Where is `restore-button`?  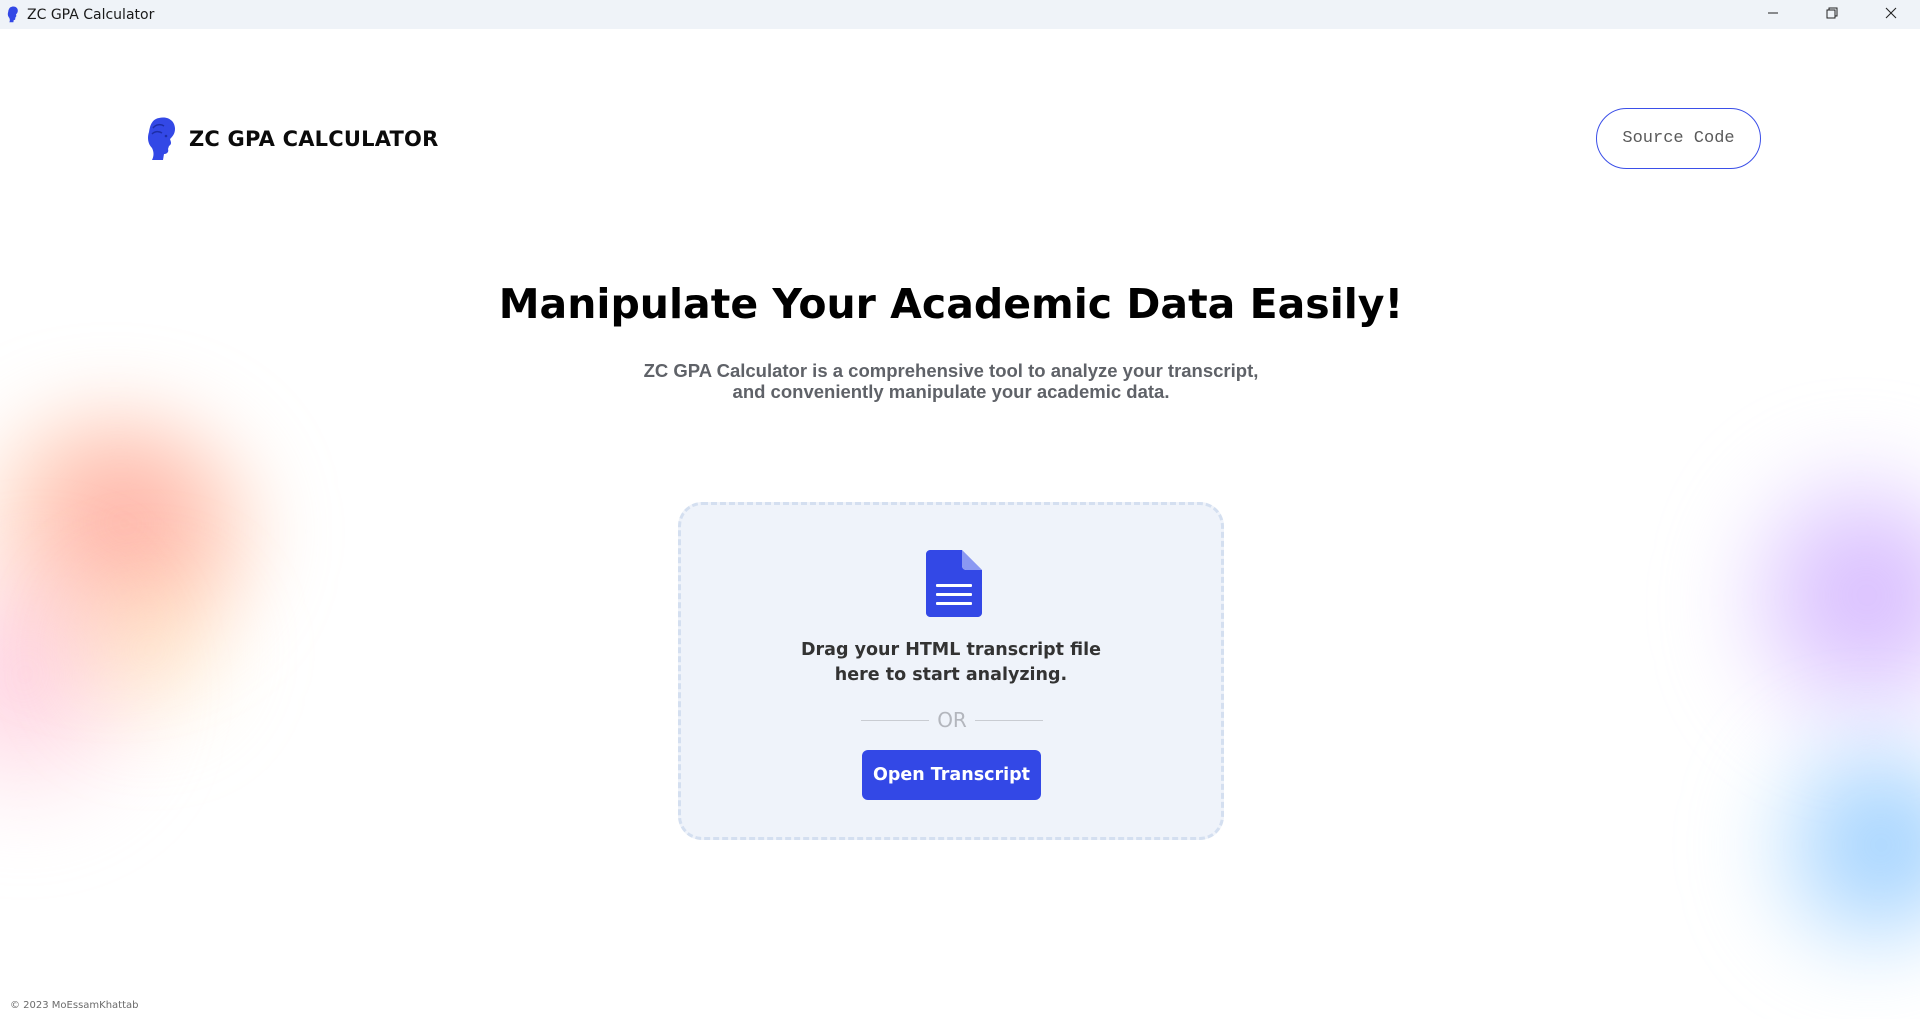
restore-button is located at coordinates (1831, 14).